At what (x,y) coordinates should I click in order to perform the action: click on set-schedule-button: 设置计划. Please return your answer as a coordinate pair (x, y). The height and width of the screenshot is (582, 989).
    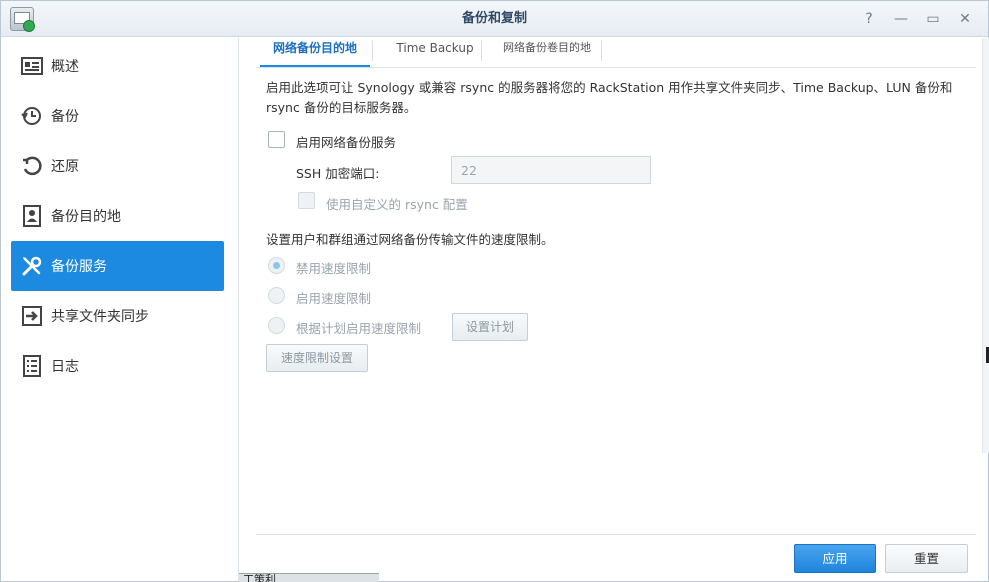
    Looking at the image, I should click on (490, 327).